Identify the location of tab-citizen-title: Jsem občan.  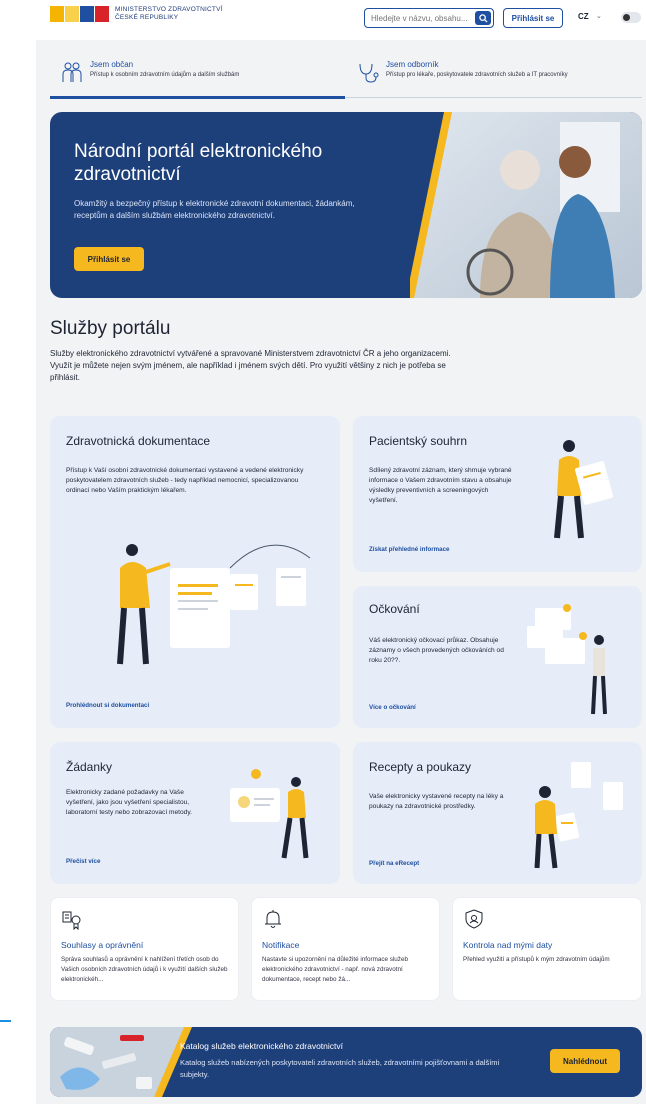
(112, 64).